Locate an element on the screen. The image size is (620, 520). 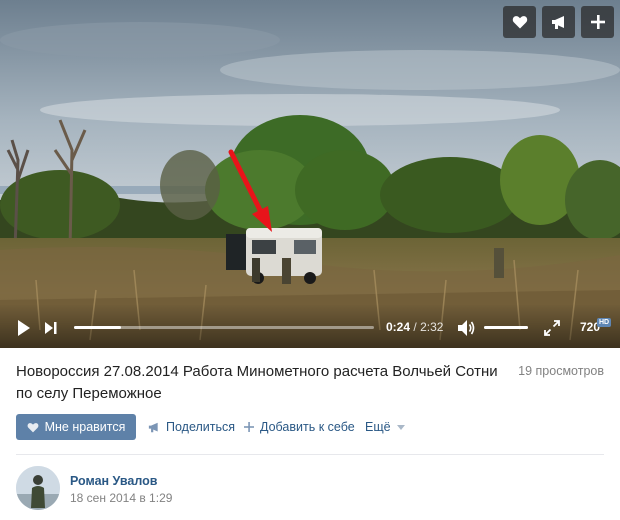
add-label: Добавить к себе is located at coordinates (307, 427).